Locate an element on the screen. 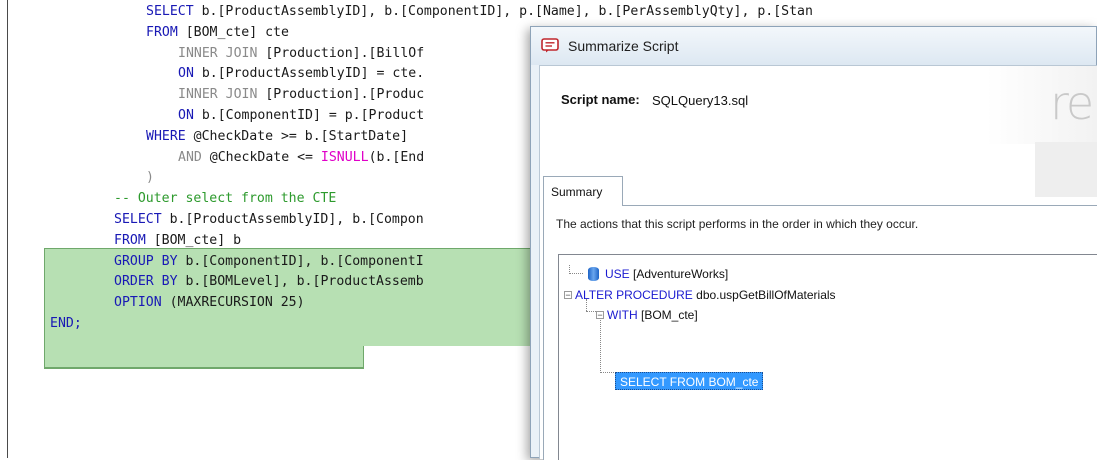 The width and height of the screenshot is (1097, 460). code-line: GROUP BY b.[ComponentID], b.[ComponentI is located at coordinates (269, 262).